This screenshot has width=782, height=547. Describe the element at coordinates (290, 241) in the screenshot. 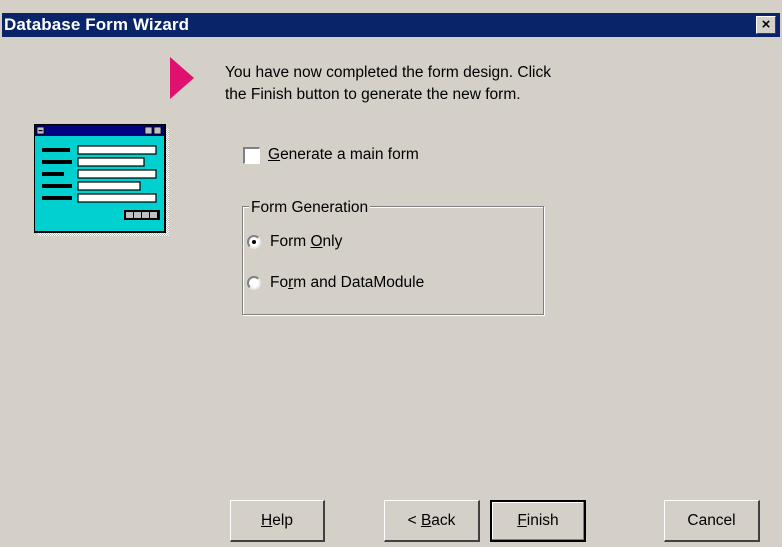

I see `form-only-label-pre: Form` at that location.